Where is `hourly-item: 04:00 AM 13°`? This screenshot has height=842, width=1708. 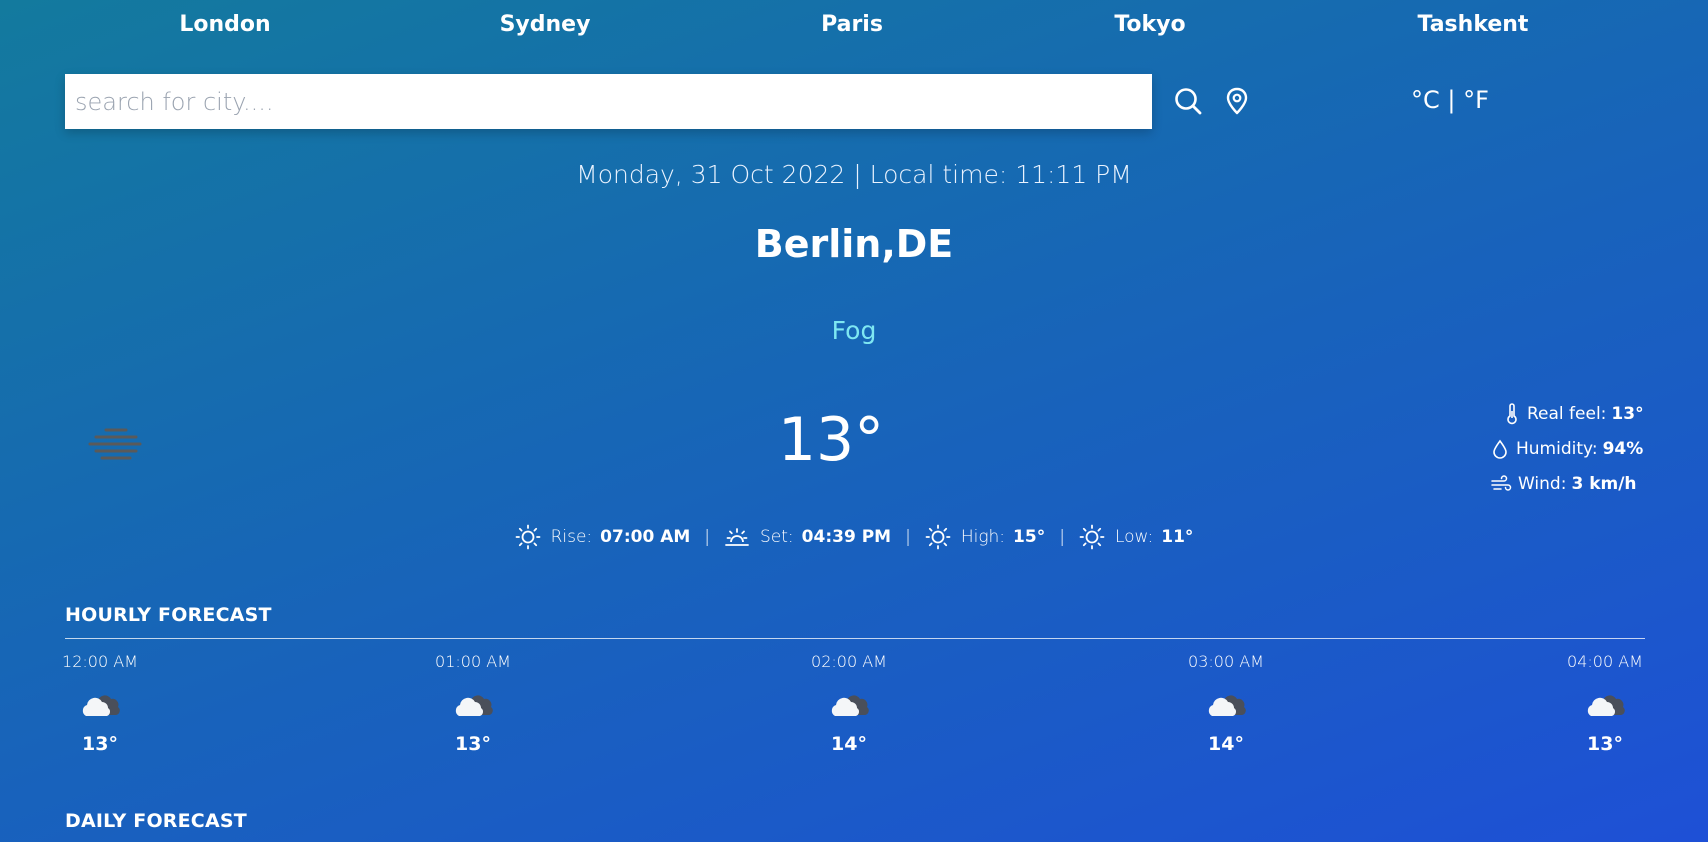 hourly-item: 04:00 AM 13° is located at coordinates (1605, 703).